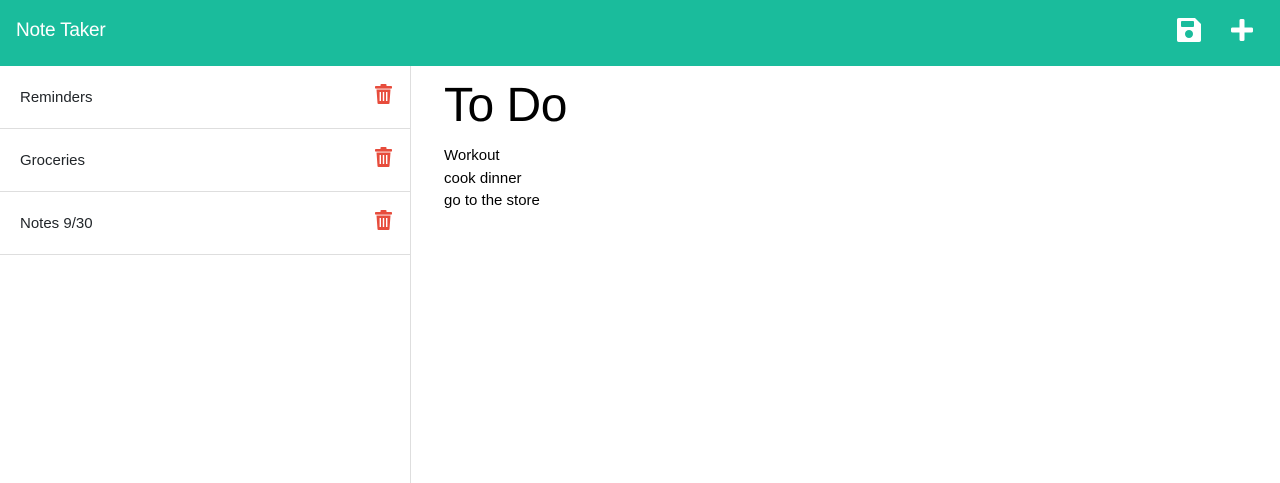 The image size is (1280, 483). Describe the element at coordinates (640, 33) in the screenshot. I see `navbar: Note Taker` at that location.